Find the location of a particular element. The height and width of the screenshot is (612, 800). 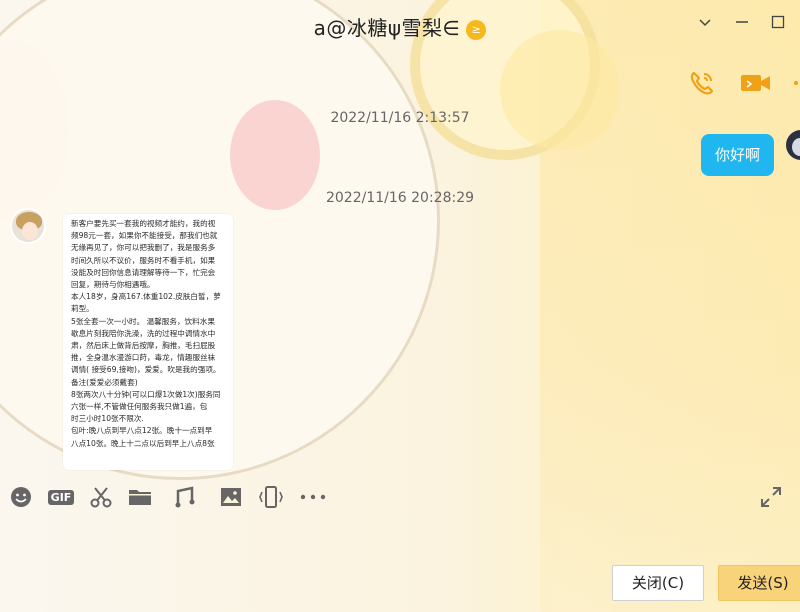

image-icon is located at coordinates (231, 497).